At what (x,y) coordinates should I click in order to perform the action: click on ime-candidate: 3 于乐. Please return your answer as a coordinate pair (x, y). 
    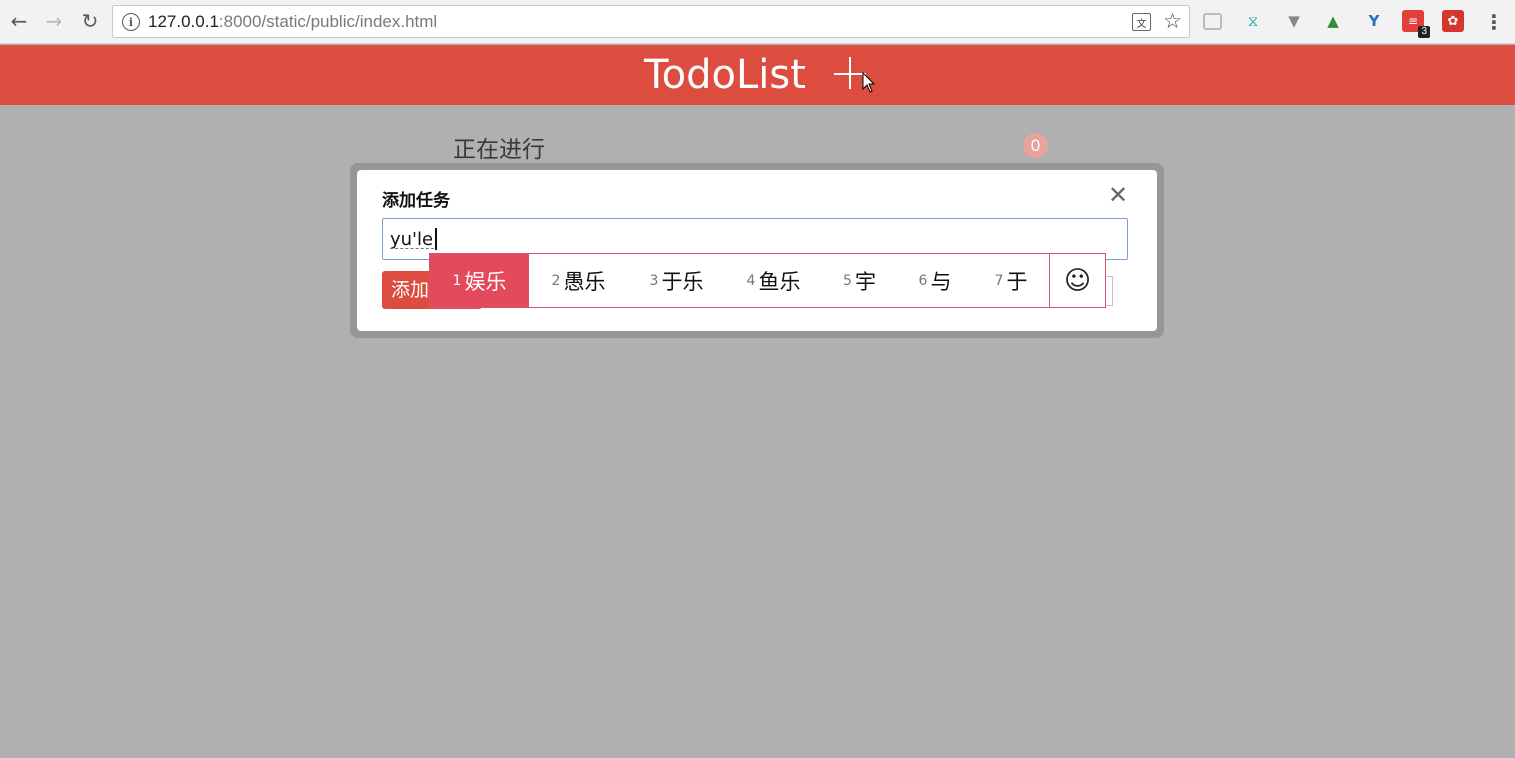
    Looking at the image, I should click on (676, 280).